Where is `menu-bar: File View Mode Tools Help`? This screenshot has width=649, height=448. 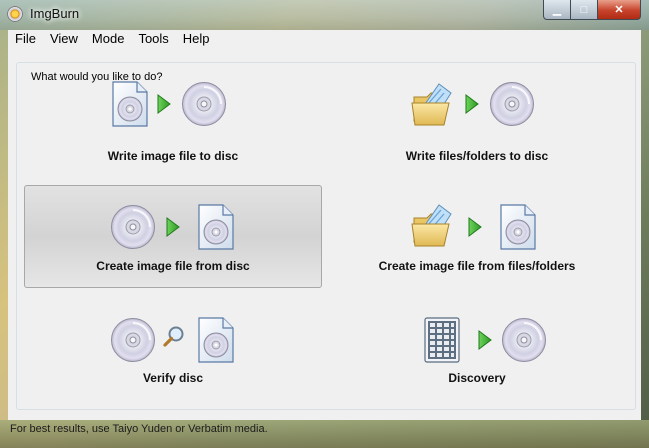
menu-bar: File View Mode Tools Help is located at coordinates (324, 39).